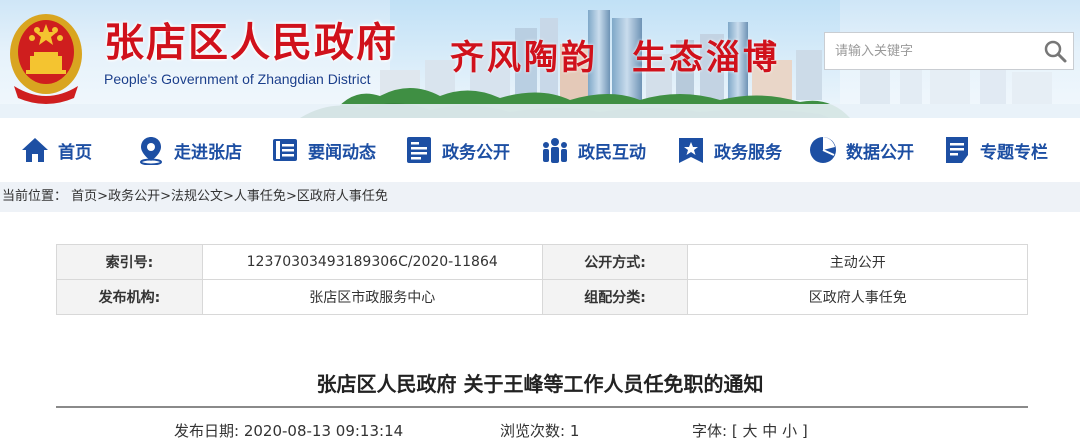 Image resolution: width=1080 pixels, height=438 pixels. I want to click on publish-mode-value: 主动公开, so click(857, 262).